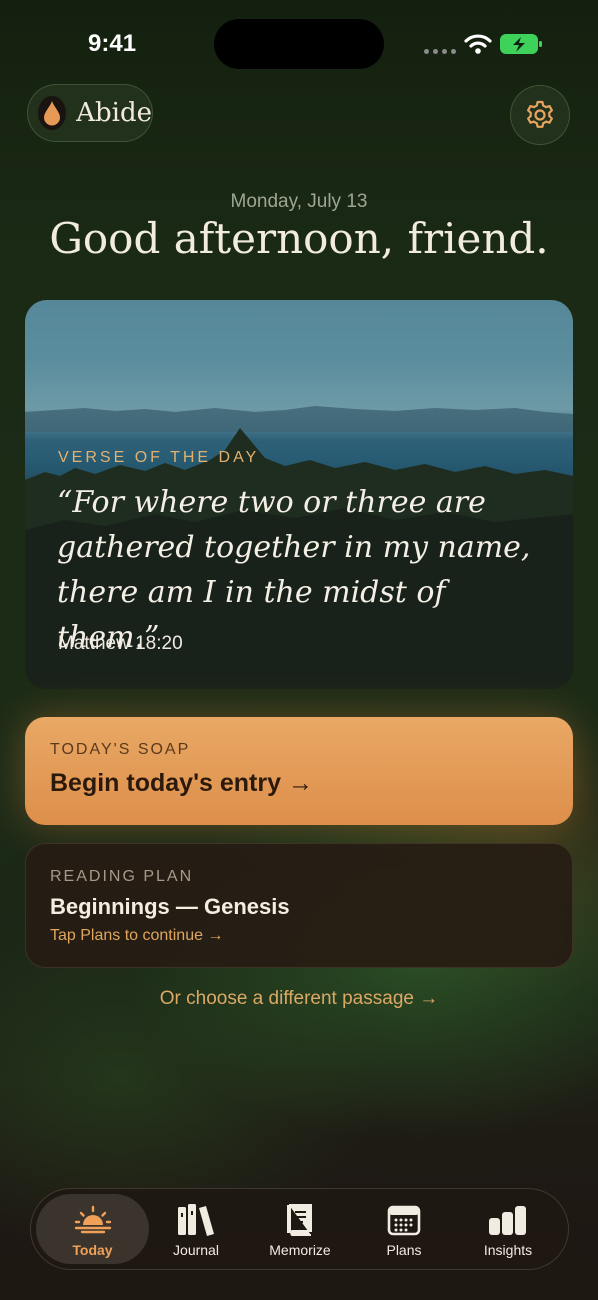  Describe the element at coordinates (508, 1250) in the screenshot. I see `tab-label: Insights` at that location.